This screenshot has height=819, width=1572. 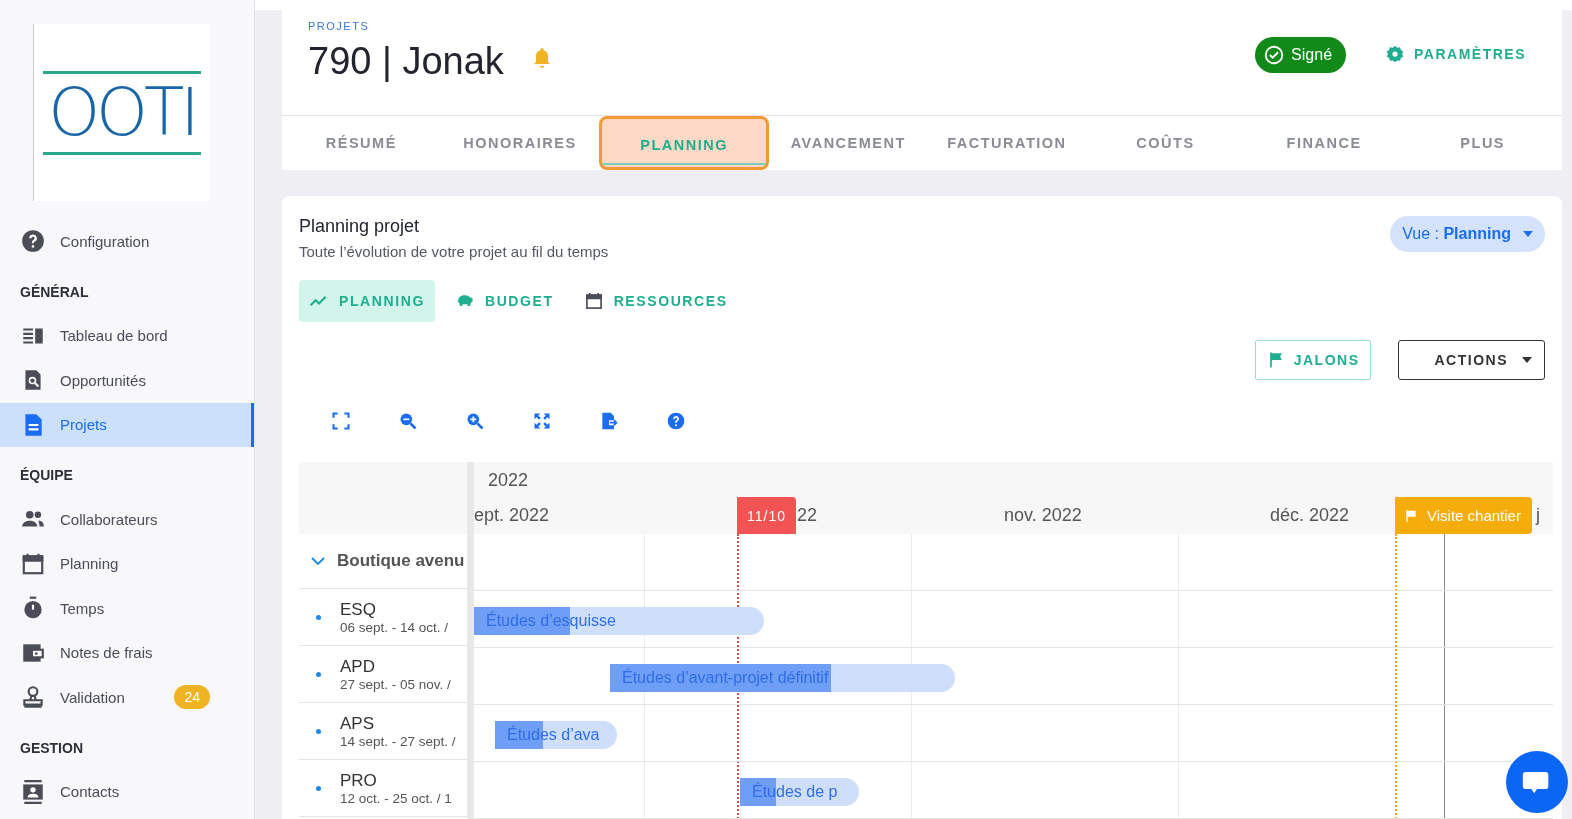 What do you see at coordinates (1324, 143) in the screenshot?
I see `tab: FINANCE` at bounding box center [1324, 143].